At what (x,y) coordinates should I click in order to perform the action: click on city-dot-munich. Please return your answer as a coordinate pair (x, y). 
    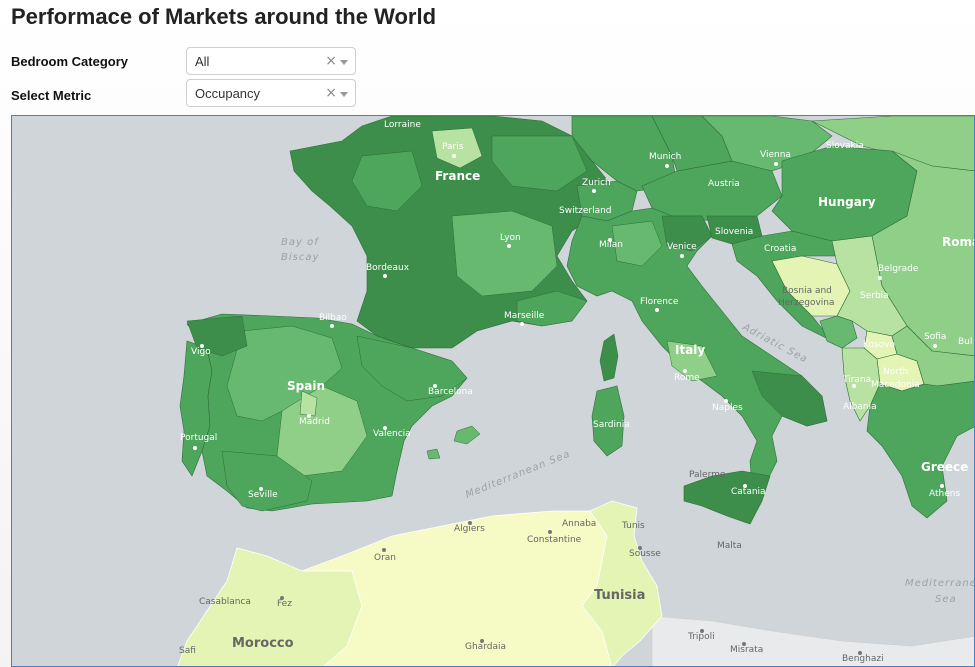
    Looking at the image, I should click on (667, 166).